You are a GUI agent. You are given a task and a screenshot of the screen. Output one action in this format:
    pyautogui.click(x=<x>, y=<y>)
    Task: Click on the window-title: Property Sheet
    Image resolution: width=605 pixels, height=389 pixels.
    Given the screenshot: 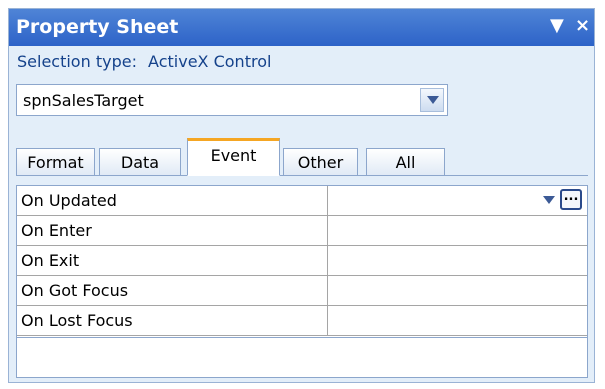 What is the action you would take?
    pyautogui.click(x=97, y=27)
    